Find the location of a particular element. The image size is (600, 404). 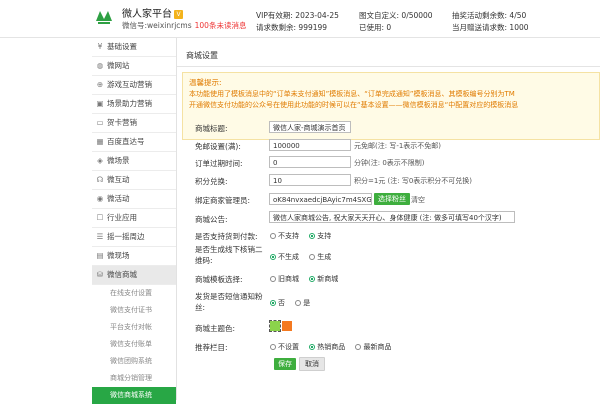

template-radio-group: 旧商城 新商城 is located at coordinates (304, 279).